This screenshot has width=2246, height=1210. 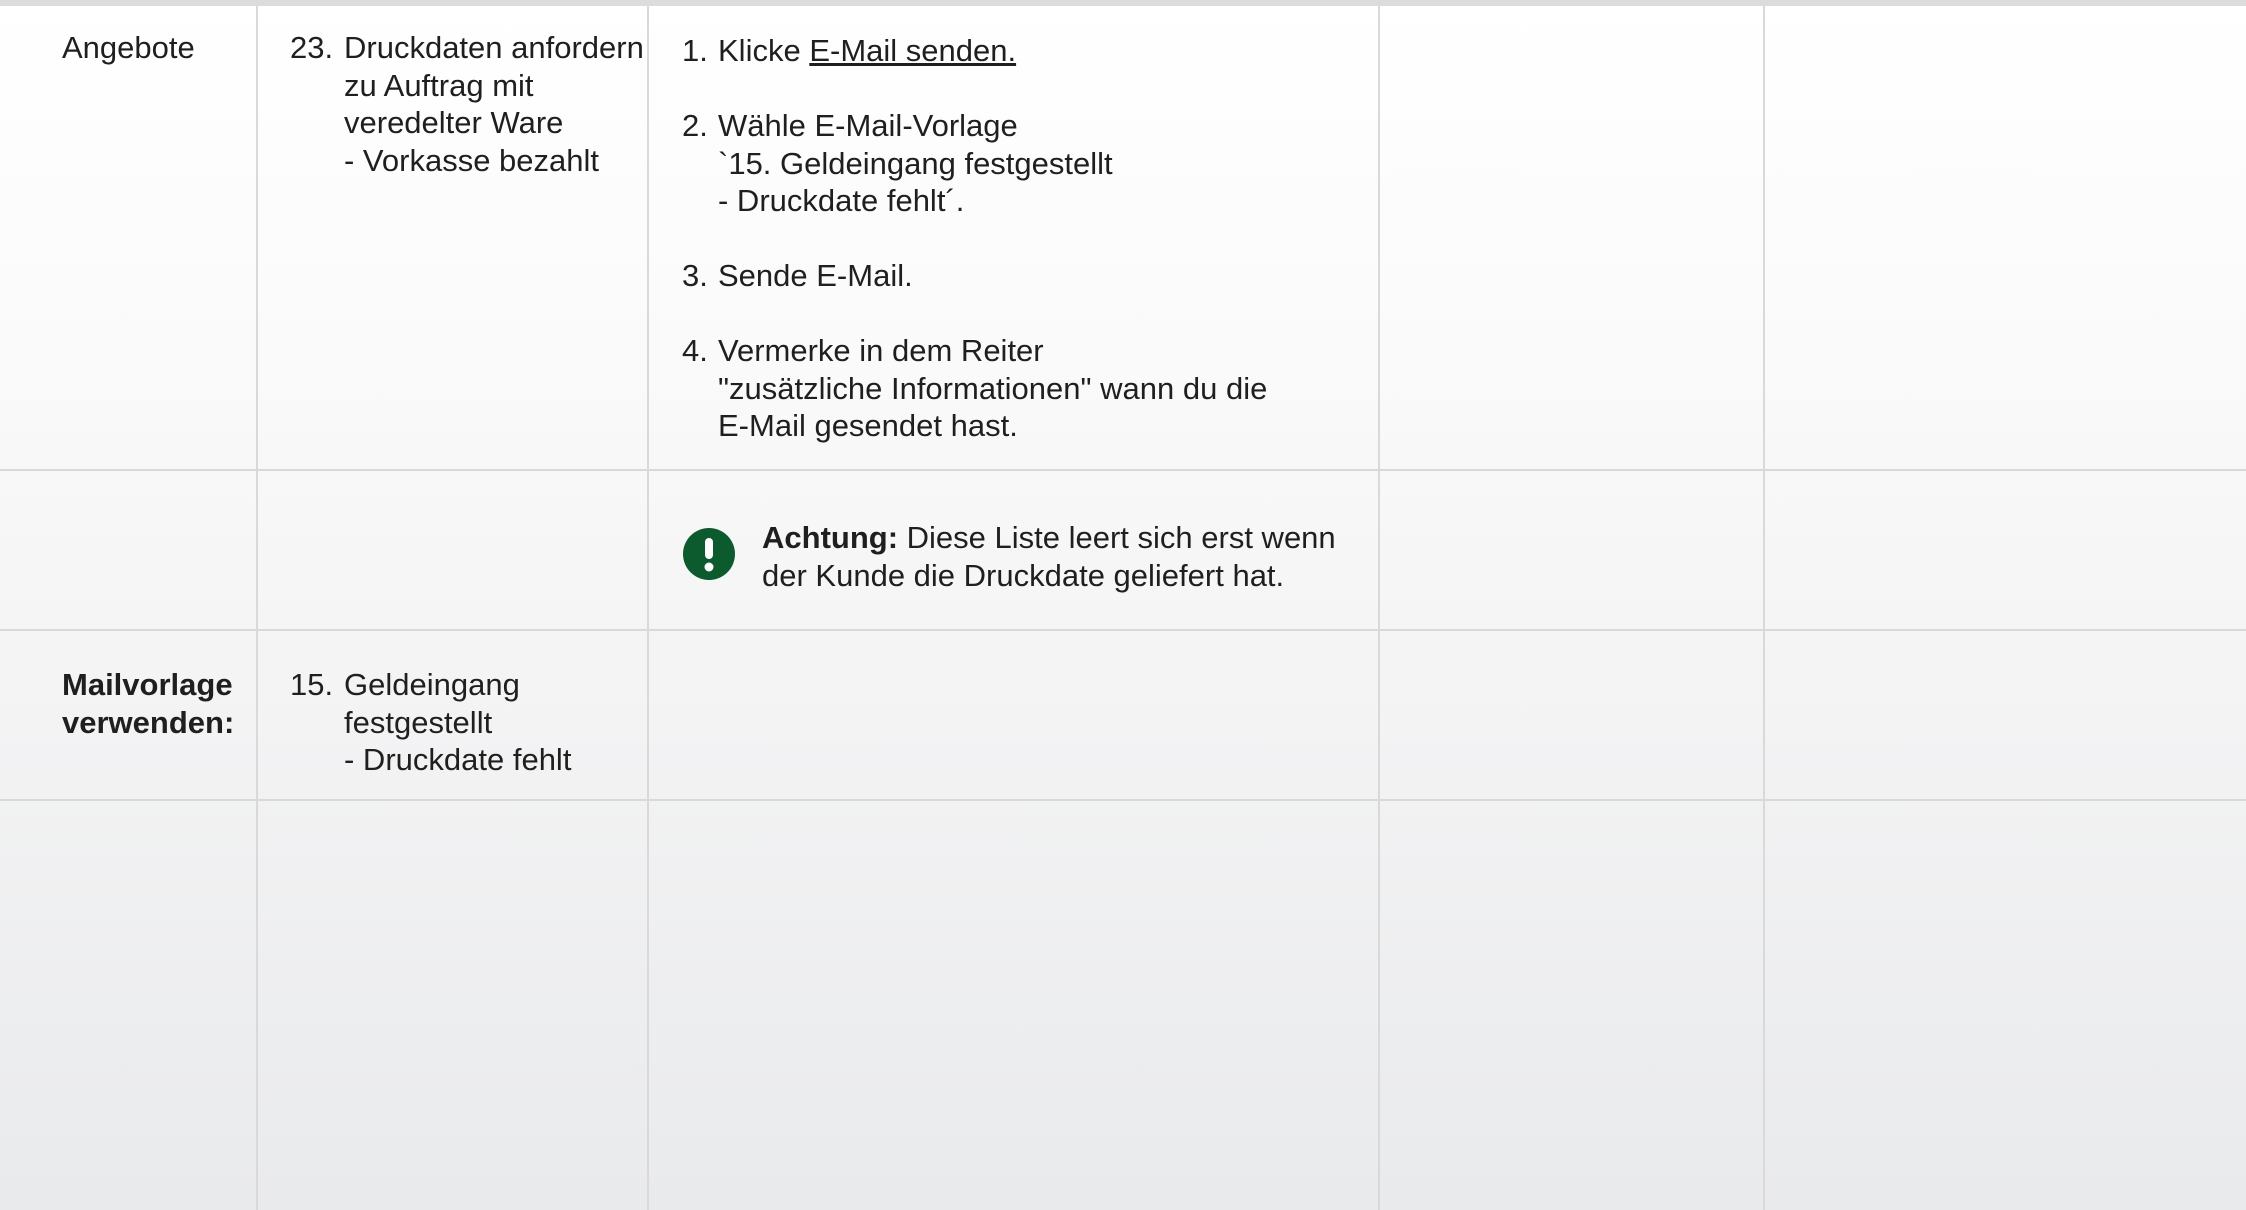 I want to click on step-number: 1., so click(x=695, y=50).